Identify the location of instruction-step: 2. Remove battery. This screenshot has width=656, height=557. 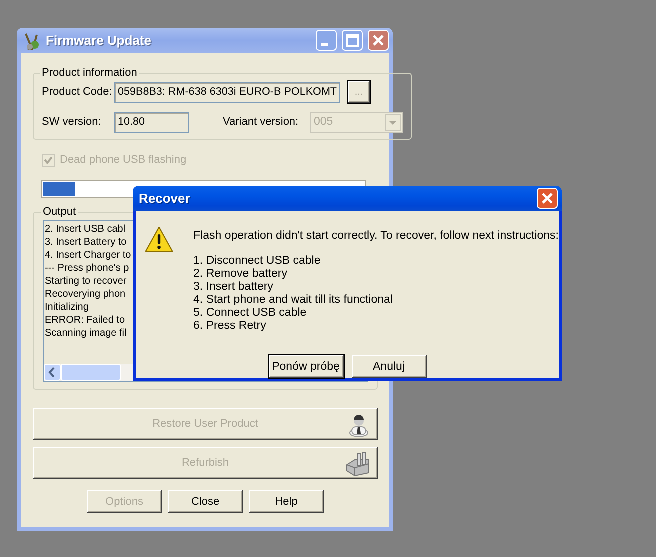
(376, 274).